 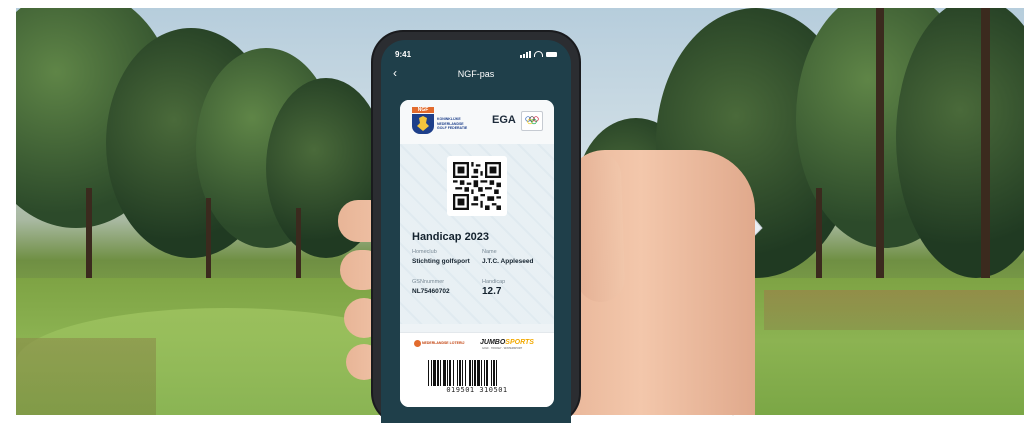 What do you see at coordinates (508, 261) in the screenshot?
I see `name-value: J.T.C. Appleseed` at bounding box center [508, 261].